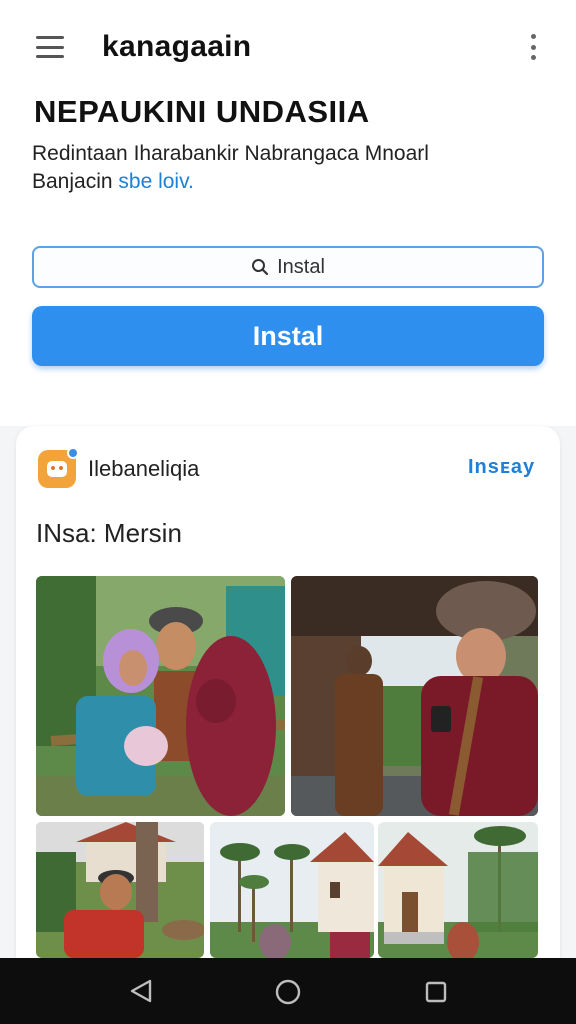 The image size is (576, 1024). I want to click on page-headline: NEPAUKINI UNDASIIA, so click(202, 111).